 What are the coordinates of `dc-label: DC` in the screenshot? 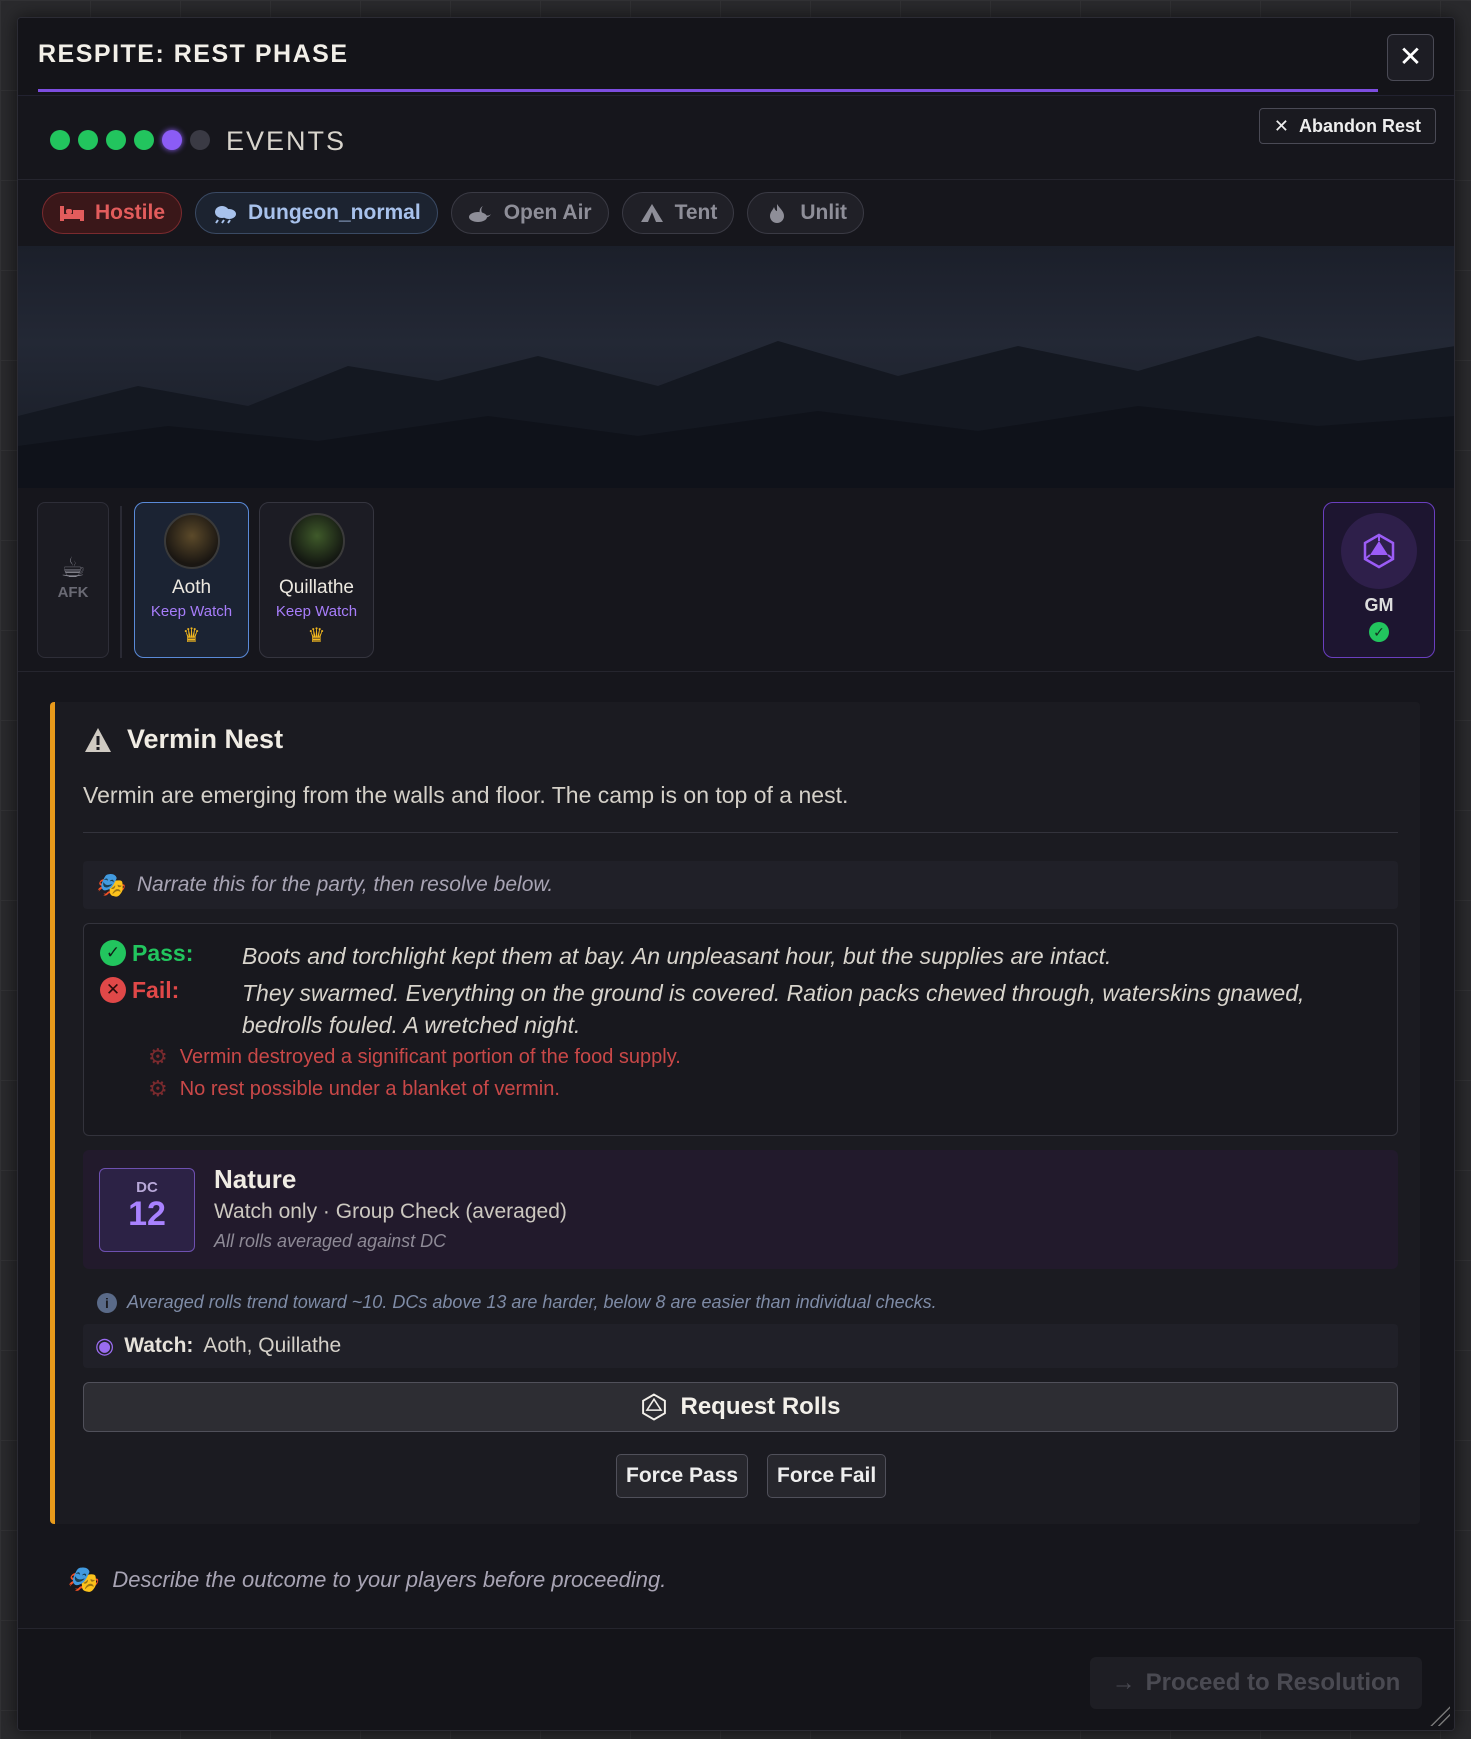 It's located at (147, 1187).